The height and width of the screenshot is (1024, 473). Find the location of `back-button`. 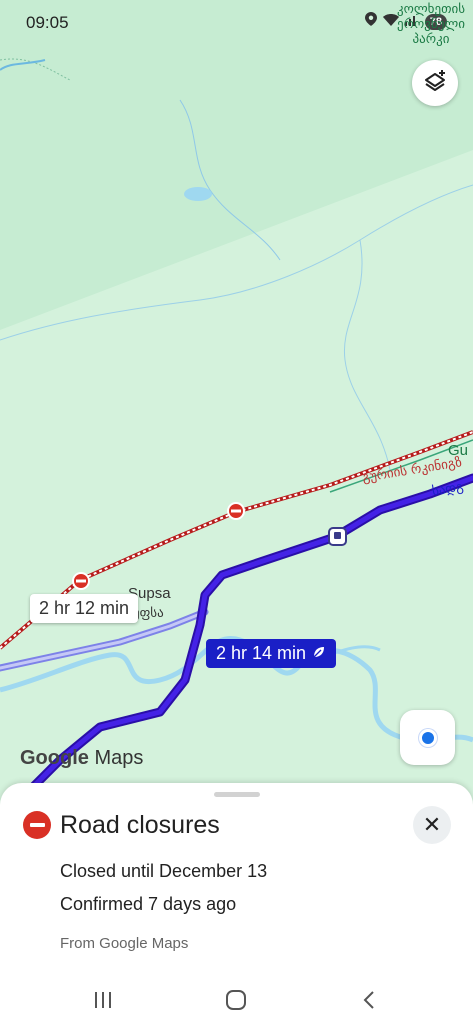

back-button is located at coordinates (369, 1000).